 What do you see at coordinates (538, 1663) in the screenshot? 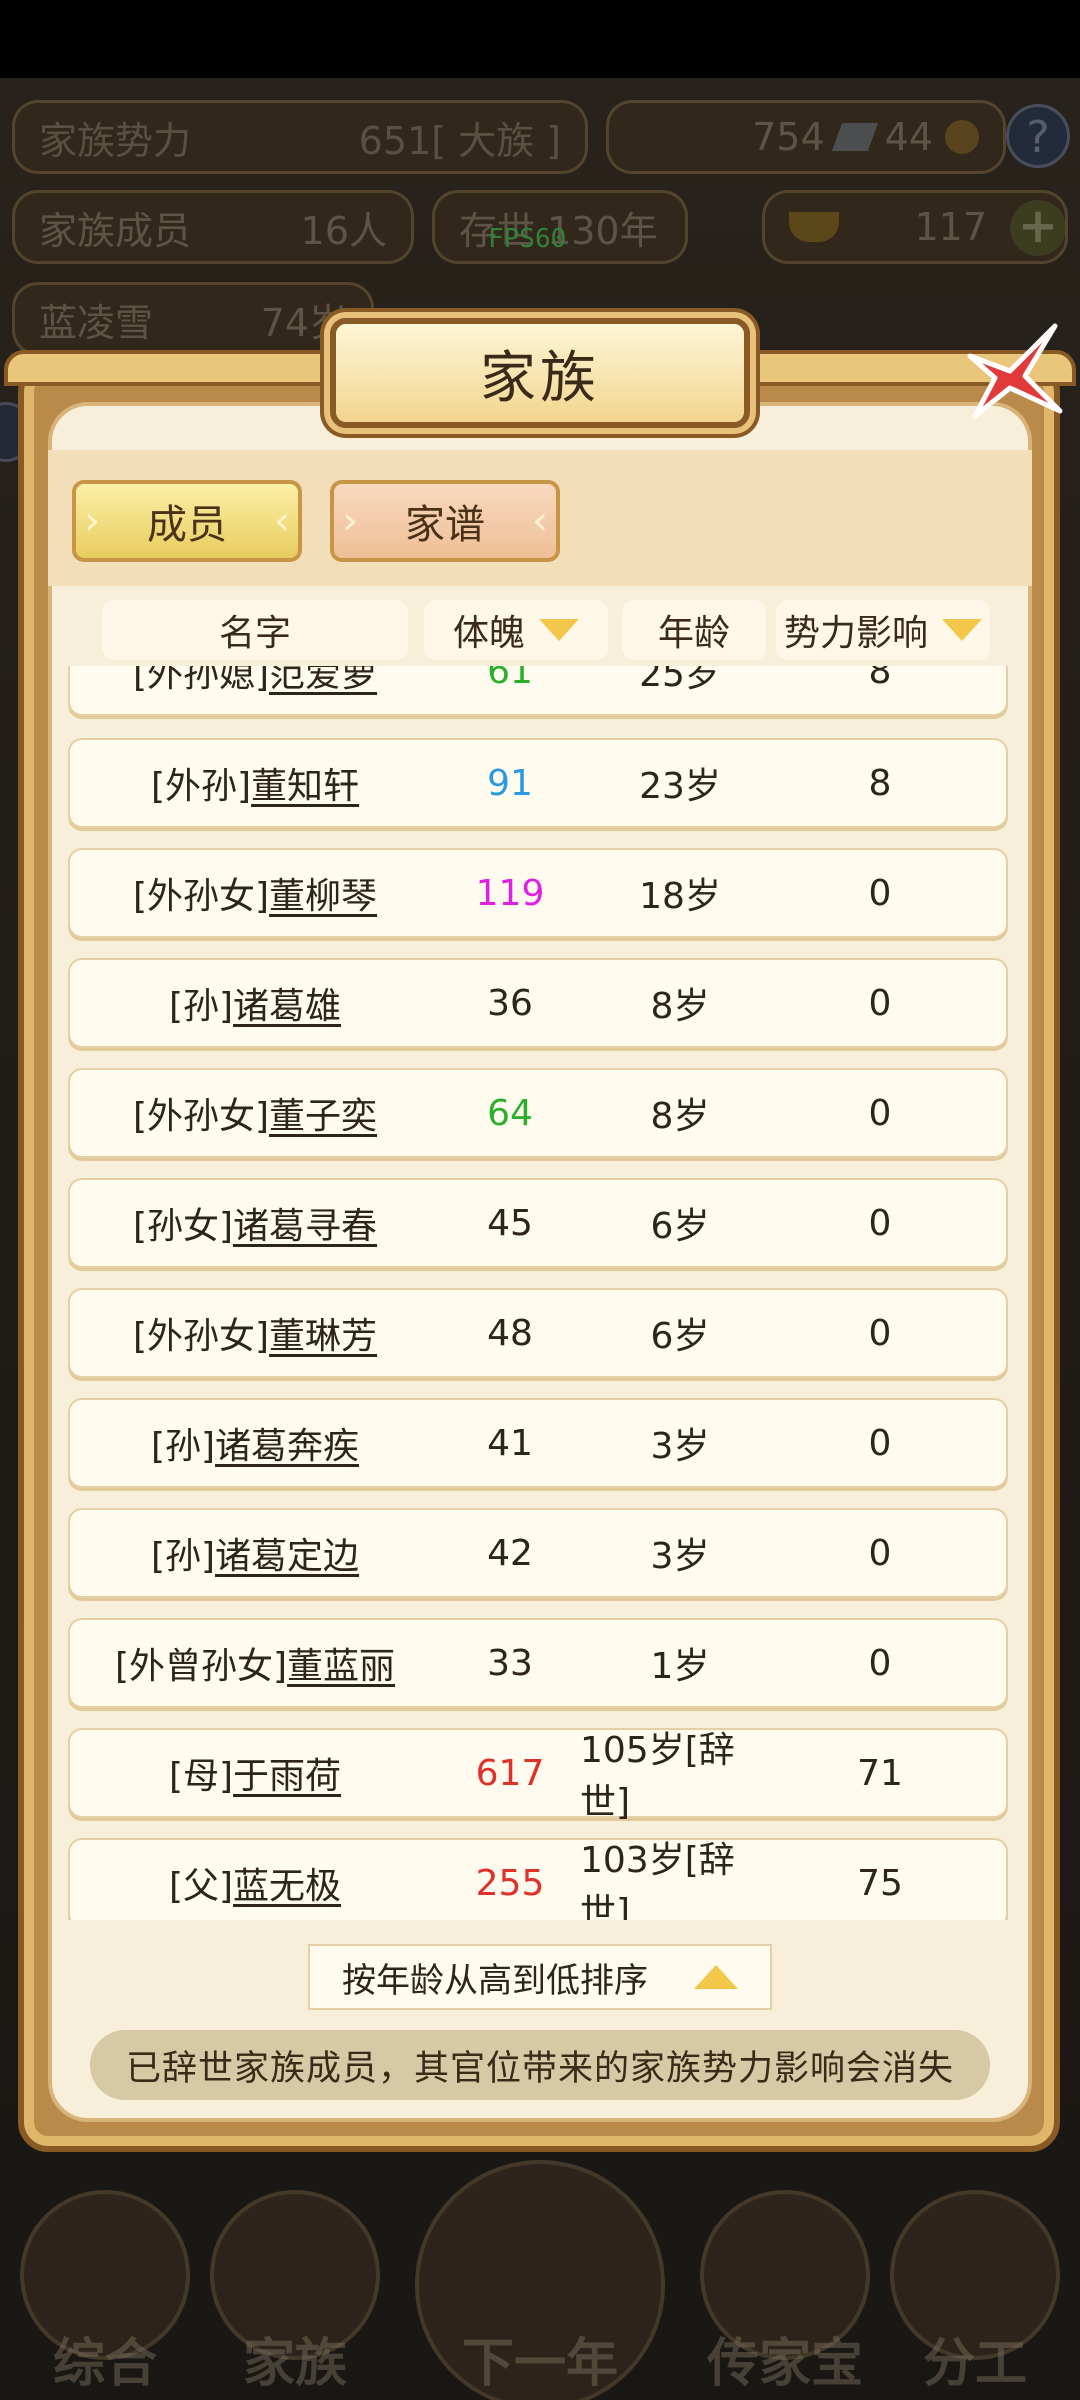
I see `table-row: [外曾孙女] 董蓝丽 33 1岁 0` at bounding box center [538, 1663].